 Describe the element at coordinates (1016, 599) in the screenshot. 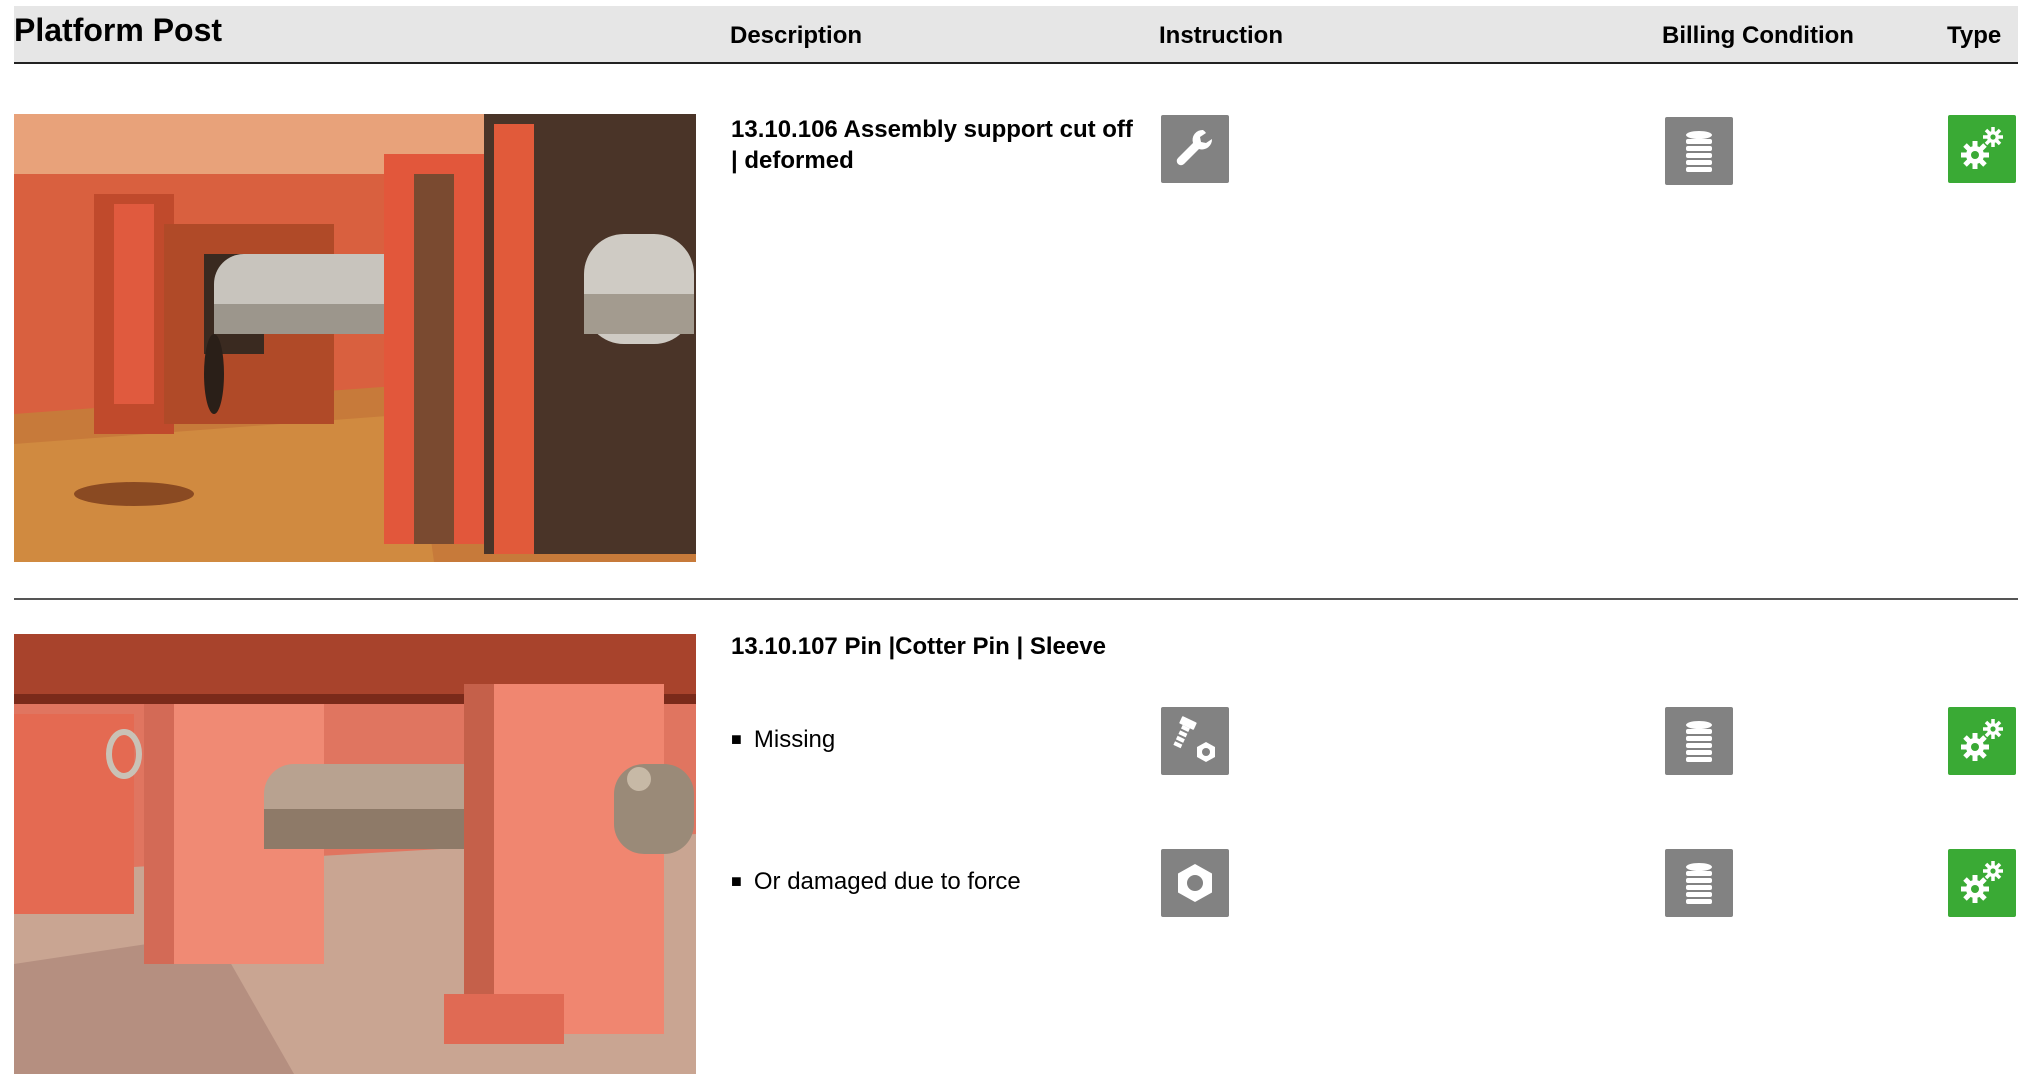

I see `entry-divider` at that location.